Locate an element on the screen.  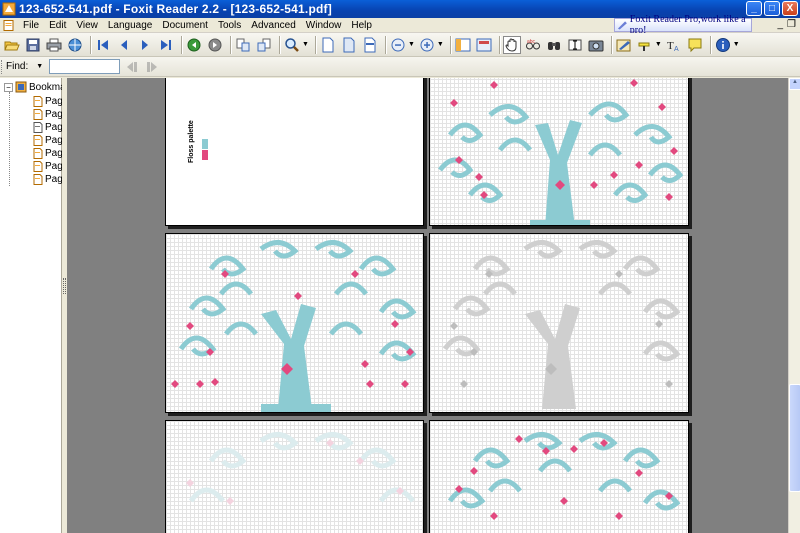
find-input is located at coordinates (85, 66).